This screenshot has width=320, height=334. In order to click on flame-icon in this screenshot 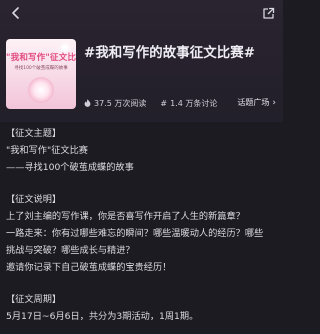, I will do `click(87, 103)`.